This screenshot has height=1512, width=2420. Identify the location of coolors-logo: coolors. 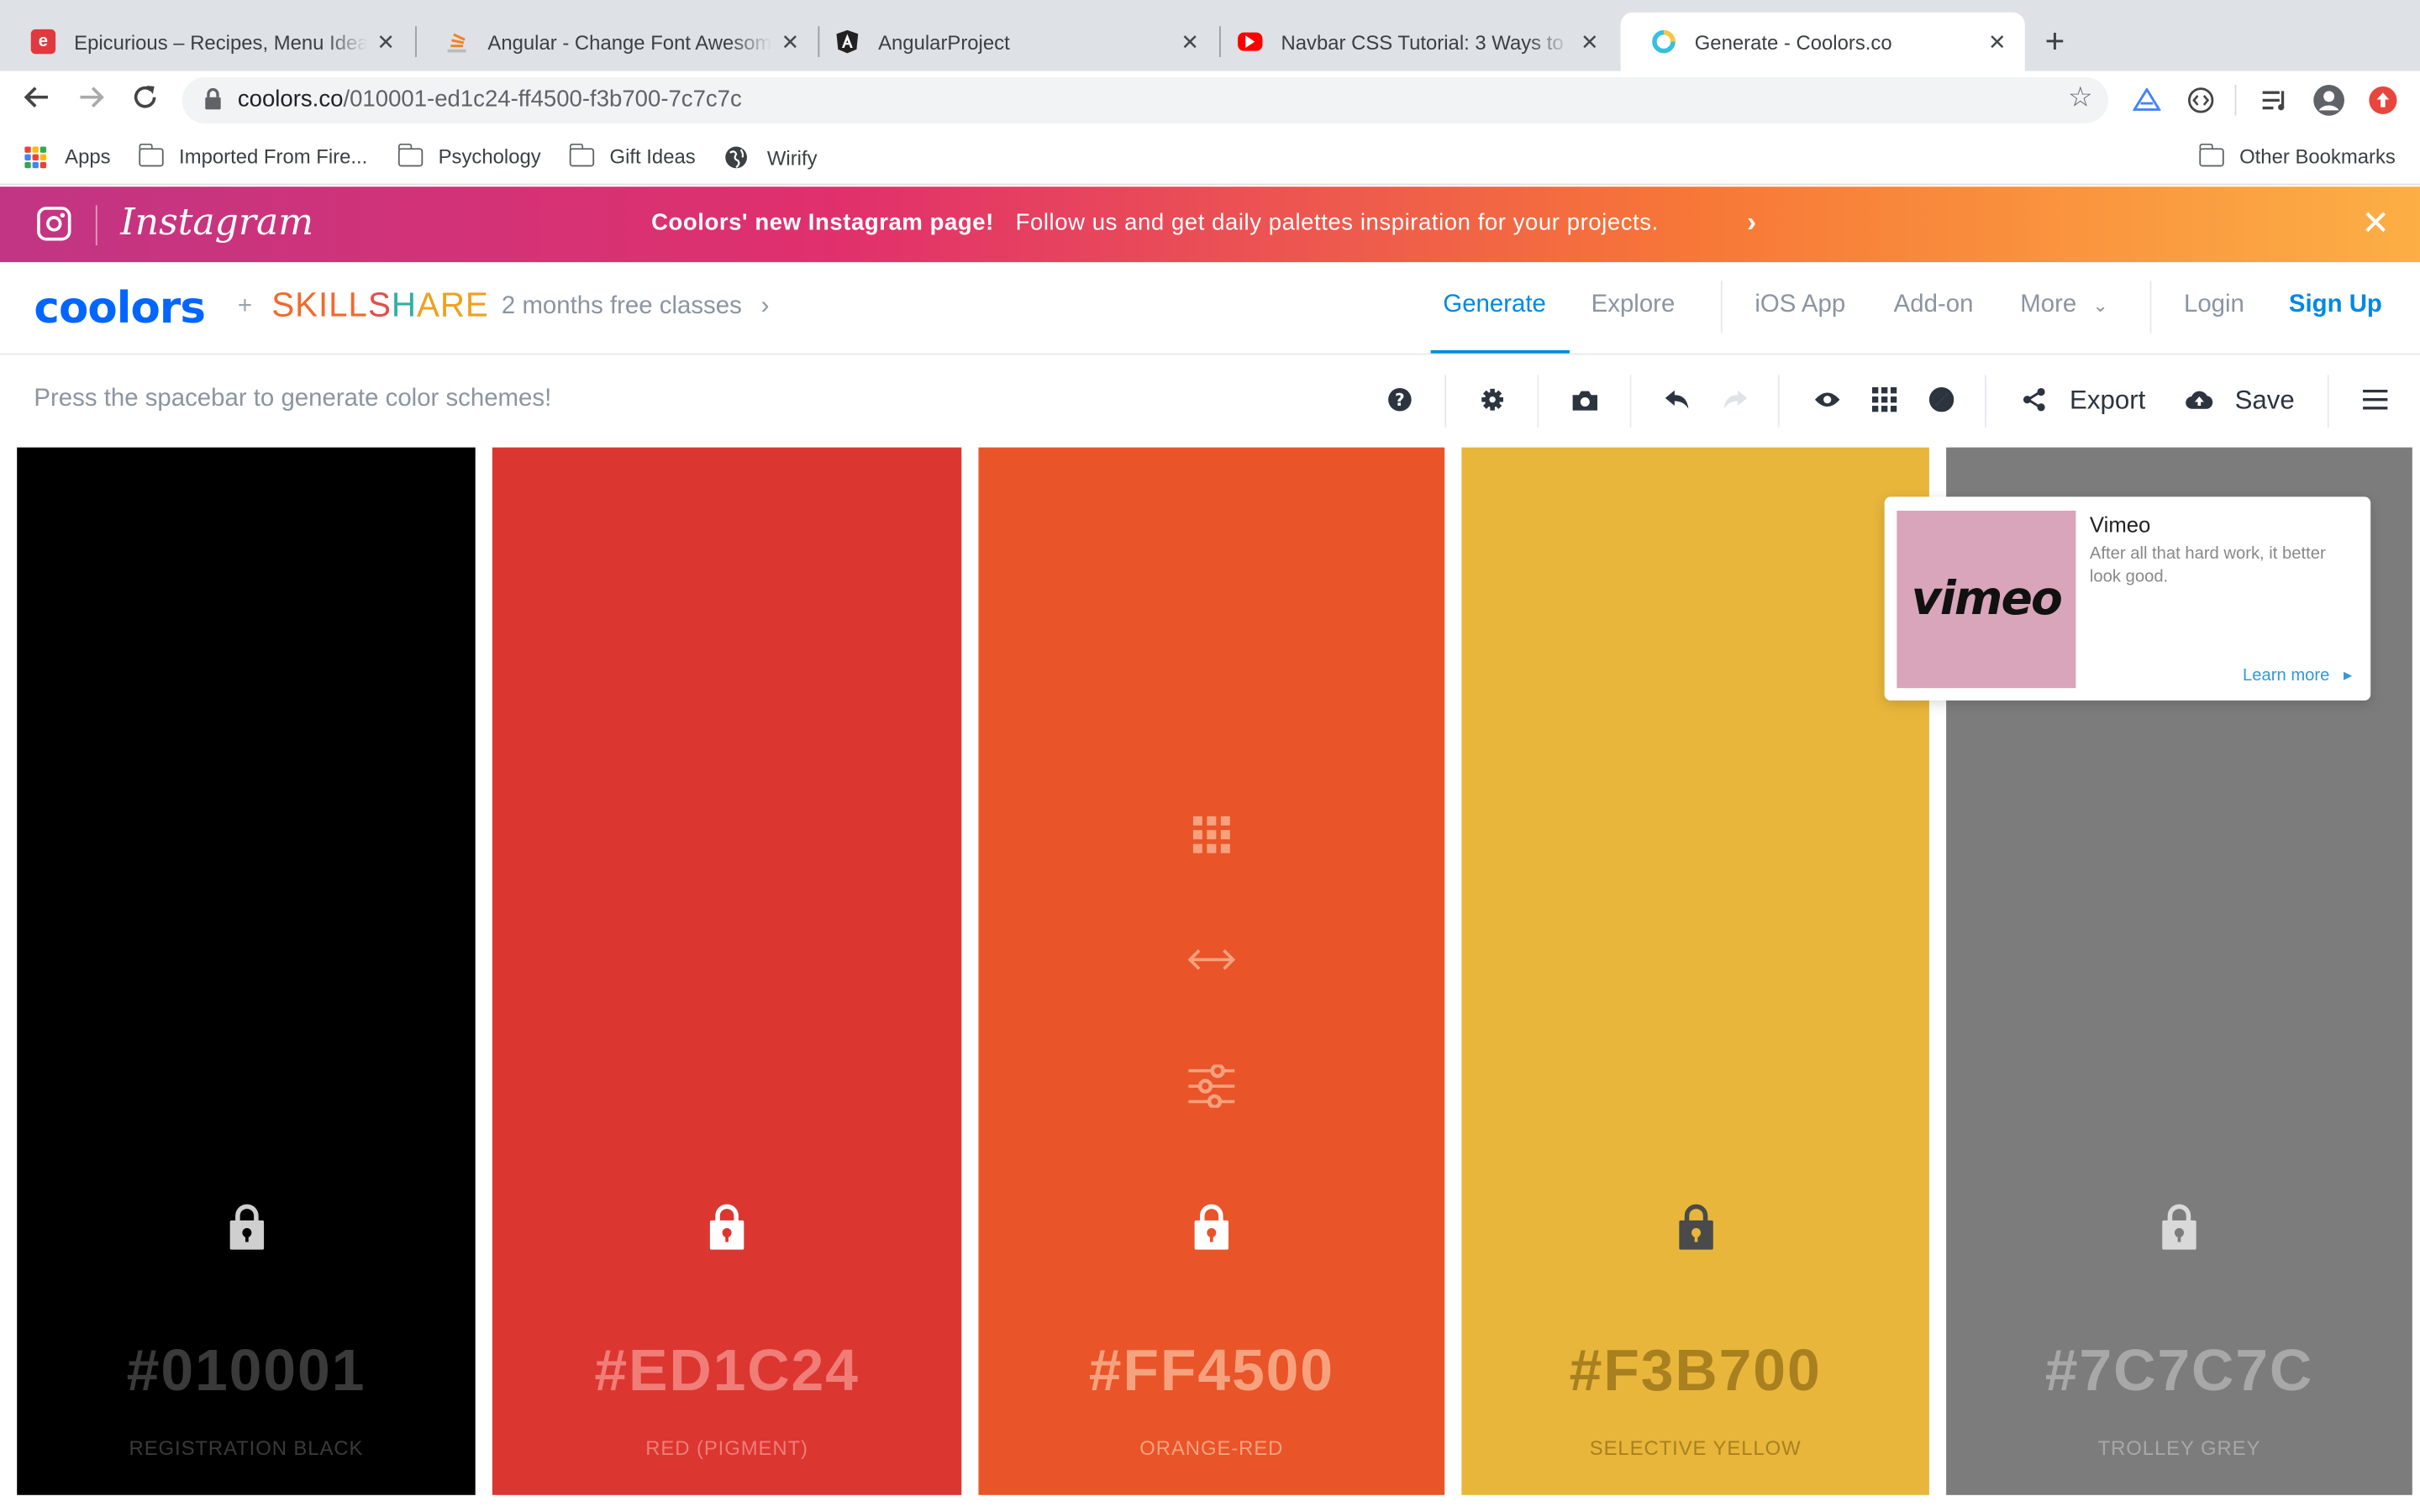
(120, 307).